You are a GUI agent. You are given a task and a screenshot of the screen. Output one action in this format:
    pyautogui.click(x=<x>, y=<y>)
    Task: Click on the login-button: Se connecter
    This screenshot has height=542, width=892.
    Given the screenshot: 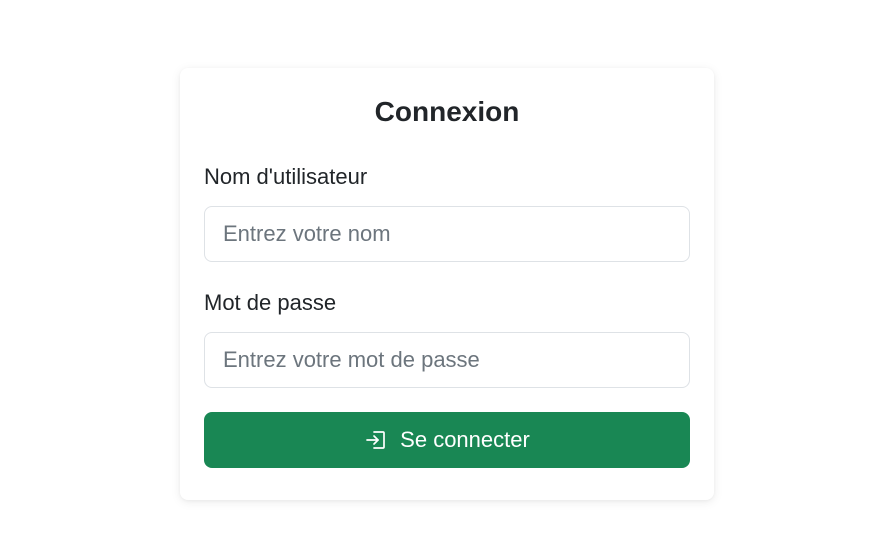 What is the action you would take?
    pyautogui.click(x=447, y=440)
    